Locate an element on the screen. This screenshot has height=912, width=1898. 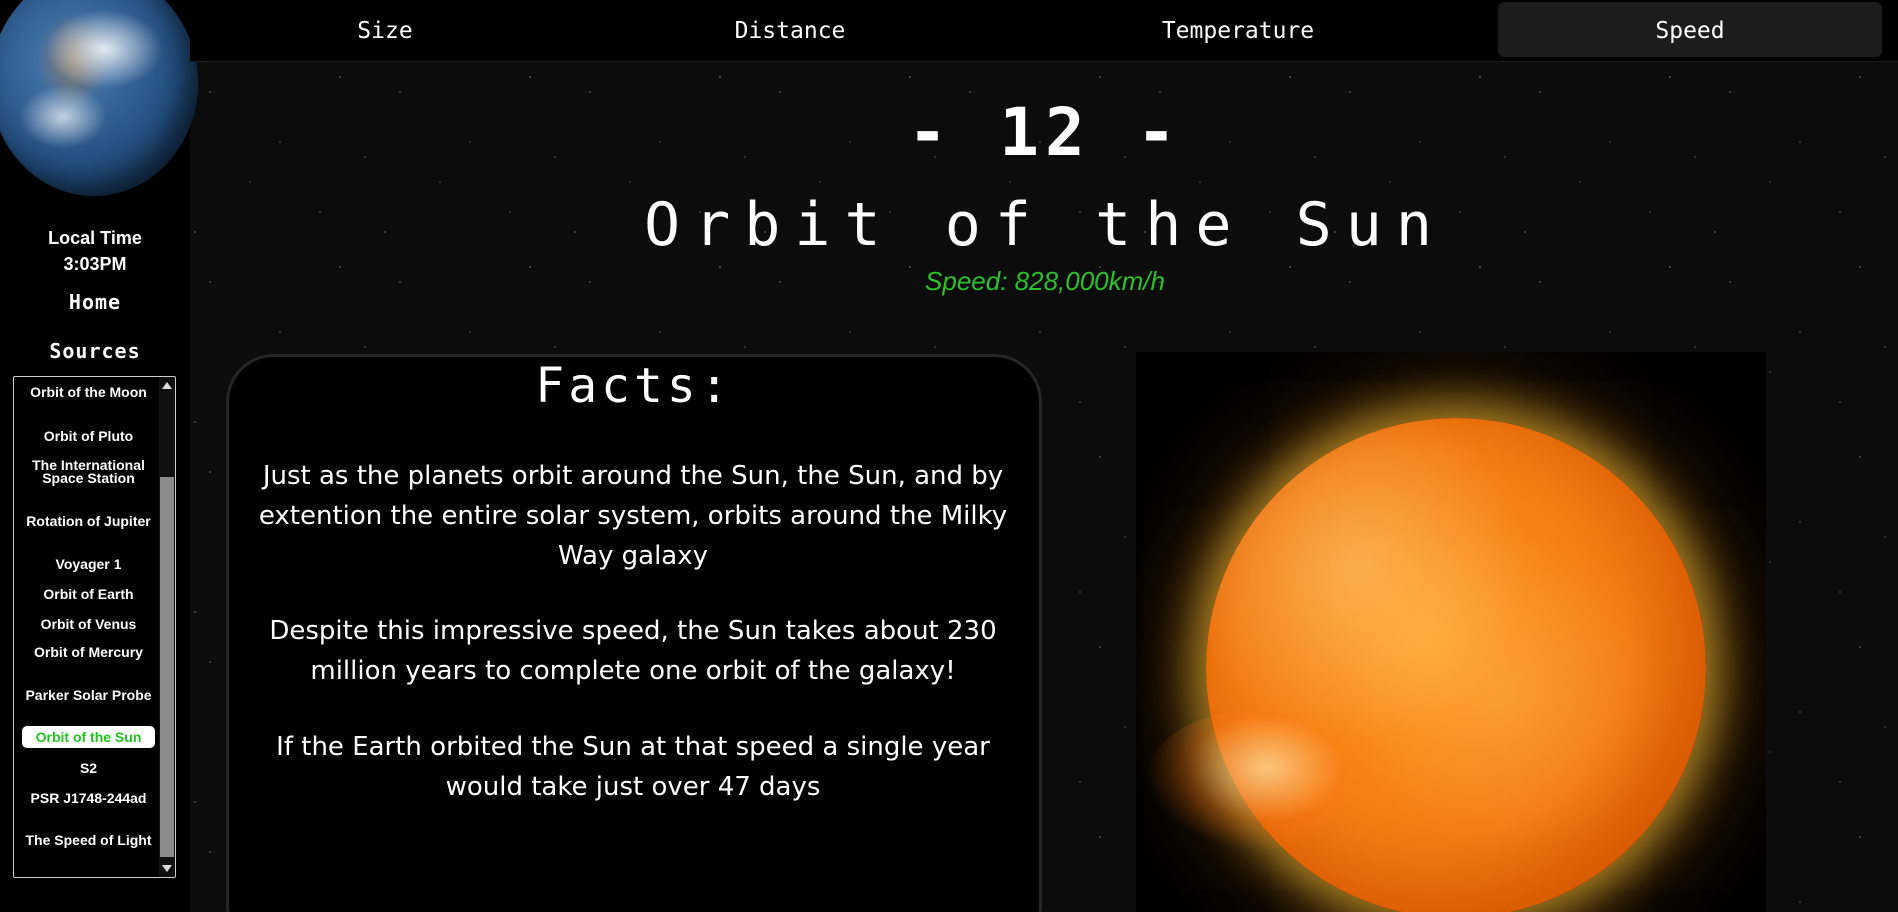
home-link: Home is located at coordinates (95, 302).